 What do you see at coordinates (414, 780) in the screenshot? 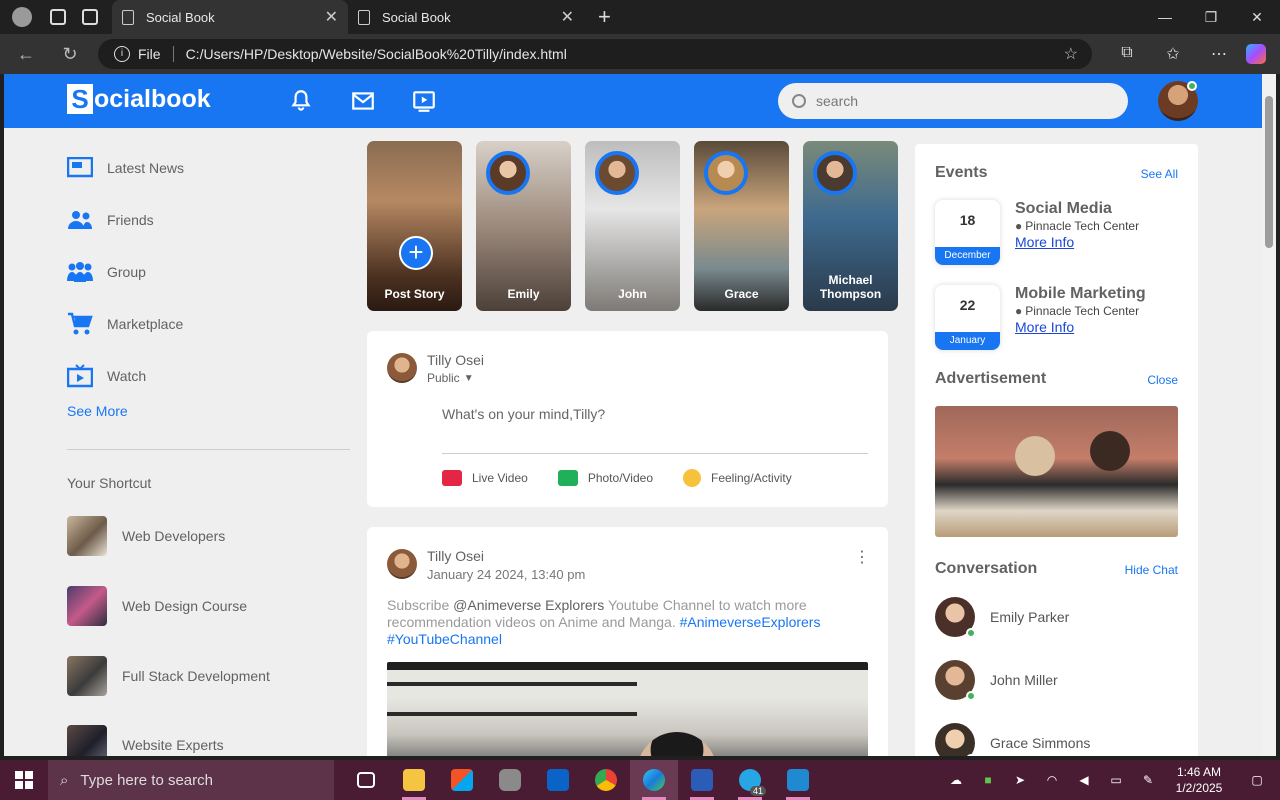
I see `file-explorer-icon` at bounding box center [414, 780].